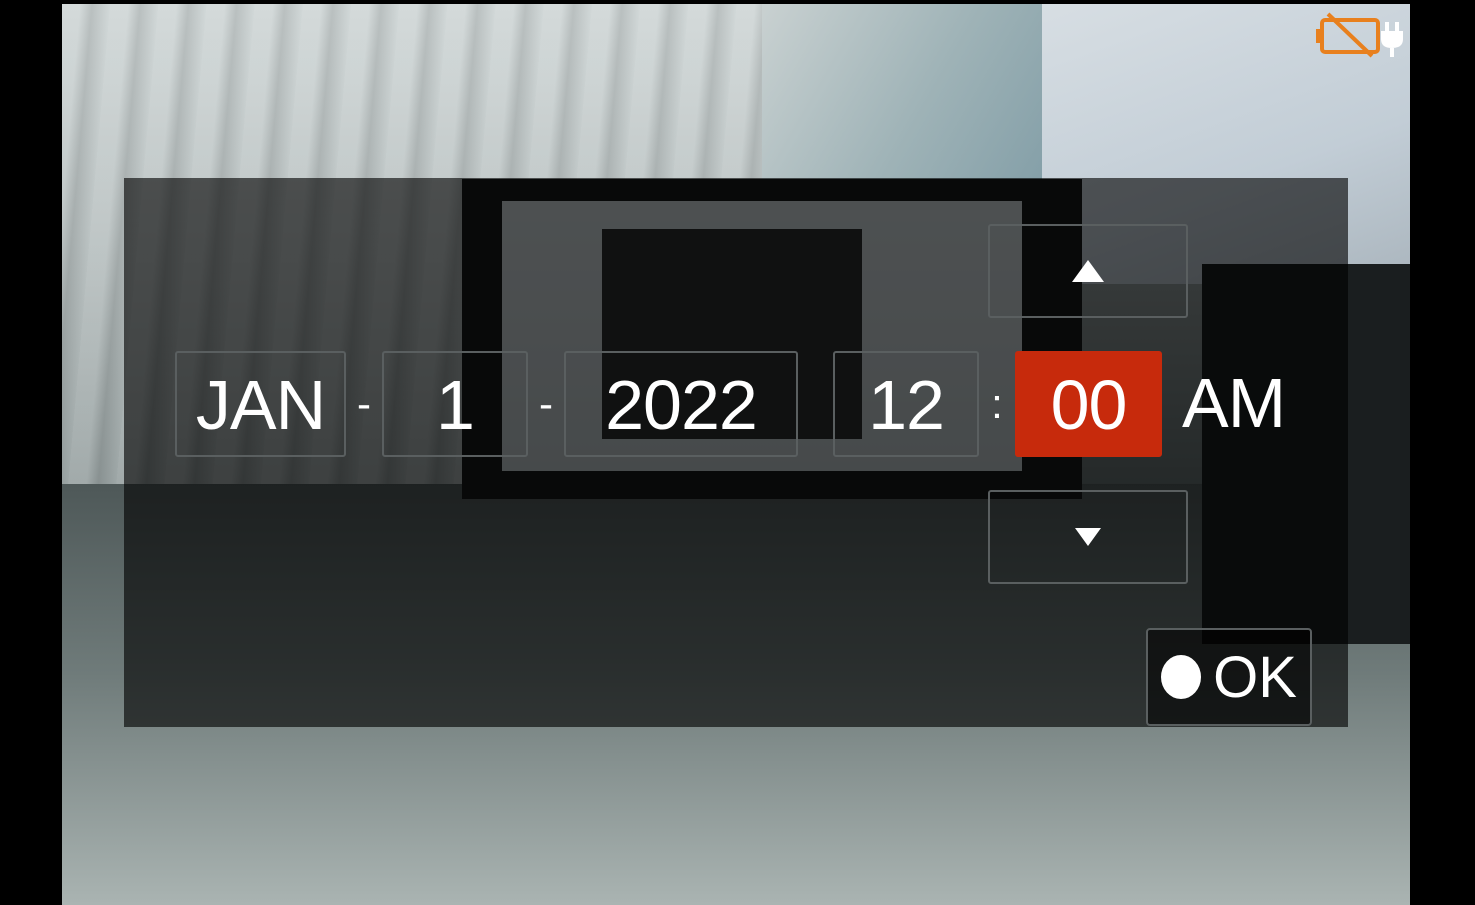 The height and width of the screenshot is (905, 1475). I want to click on increase-button, so click(1088, 271).